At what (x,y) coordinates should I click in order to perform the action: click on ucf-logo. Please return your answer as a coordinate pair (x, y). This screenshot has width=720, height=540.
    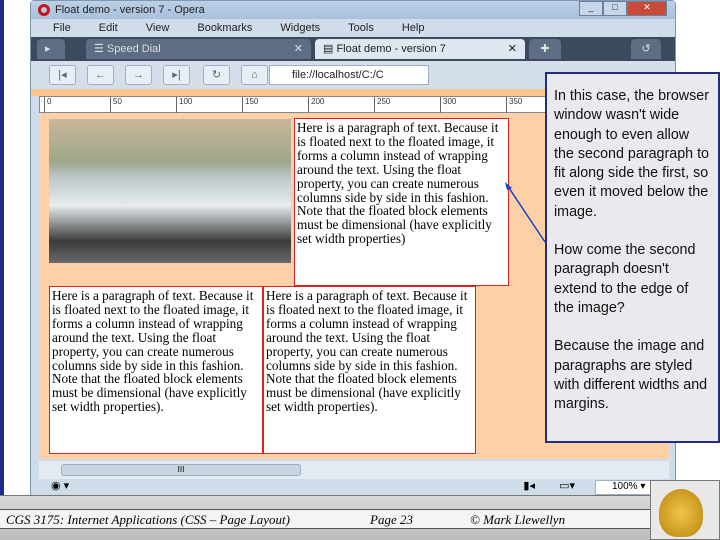
    Looking at the image, I should click on (685, 510).